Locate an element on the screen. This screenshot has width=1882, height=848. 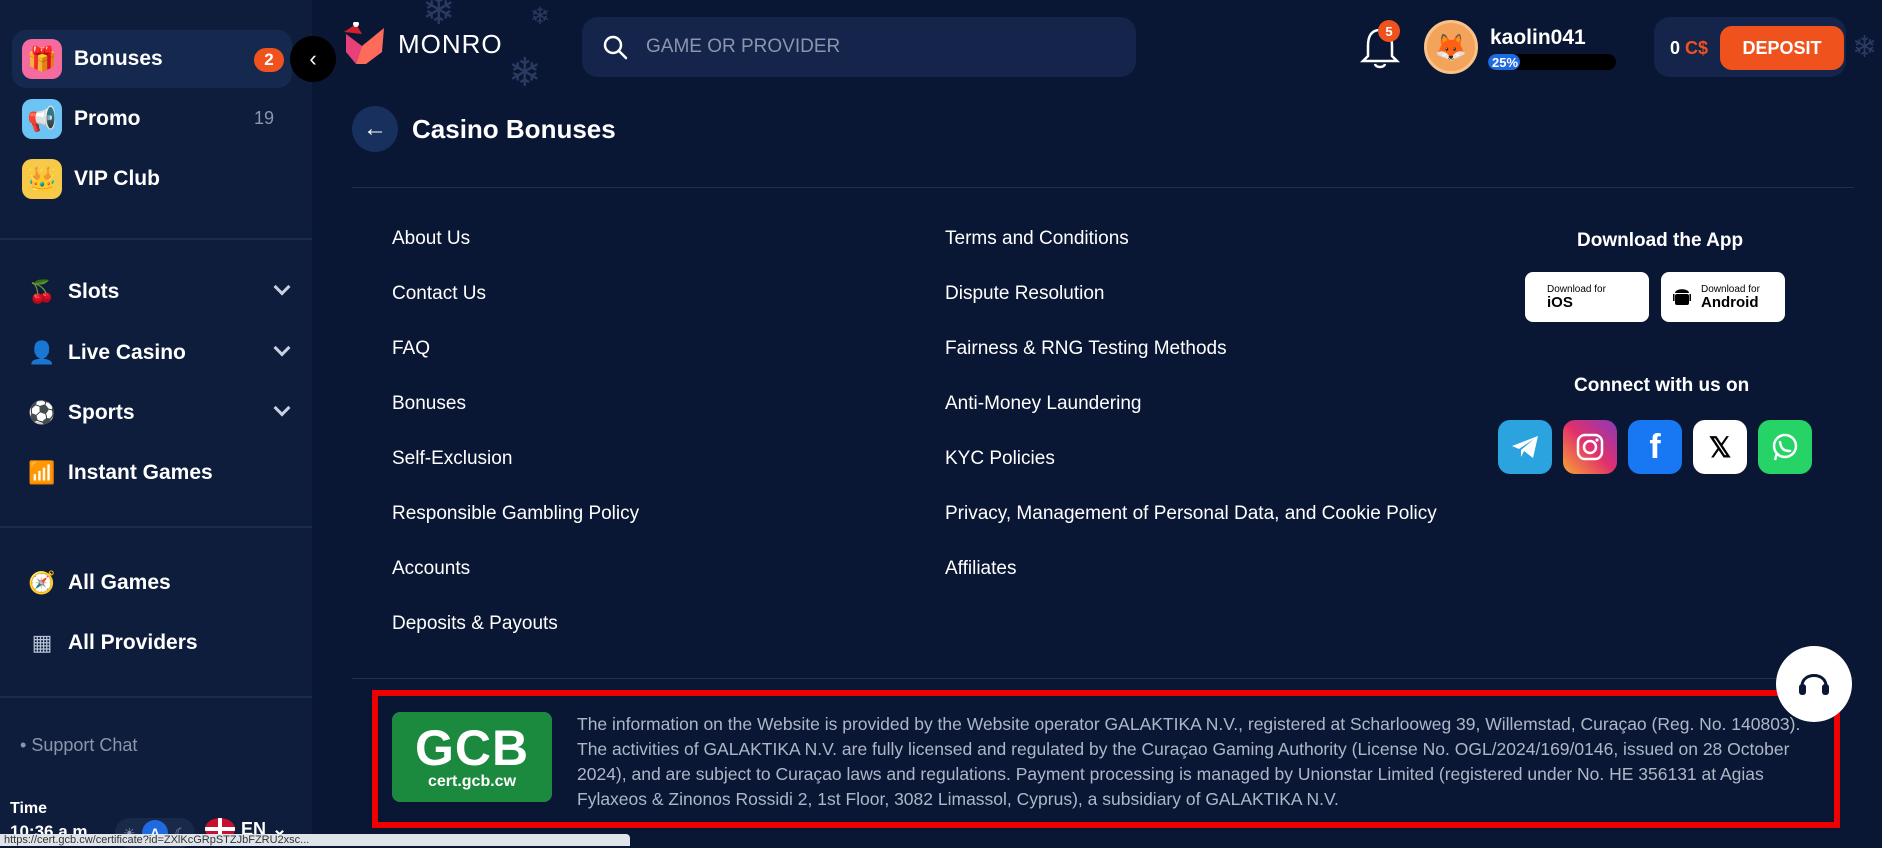
back-button: ← is located at coordinates (375, 129).